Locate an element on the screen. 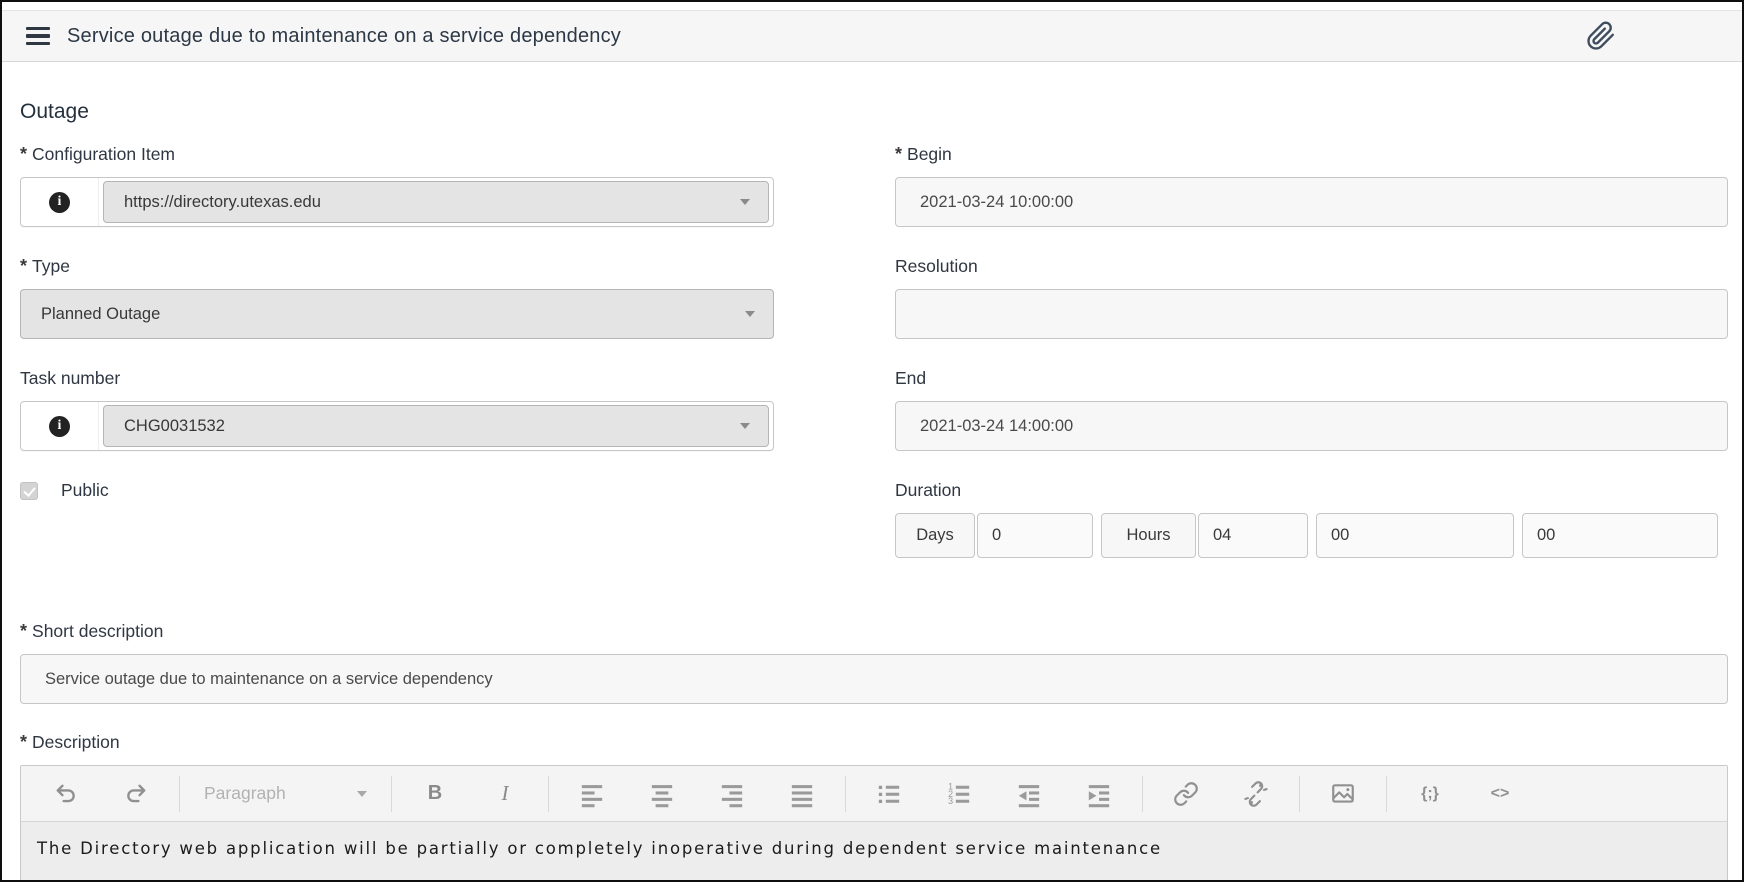 The width and height of the screenshot is (1744, 886). configuration-item-label: * Configuration Item is located at coordinates (98, 154).